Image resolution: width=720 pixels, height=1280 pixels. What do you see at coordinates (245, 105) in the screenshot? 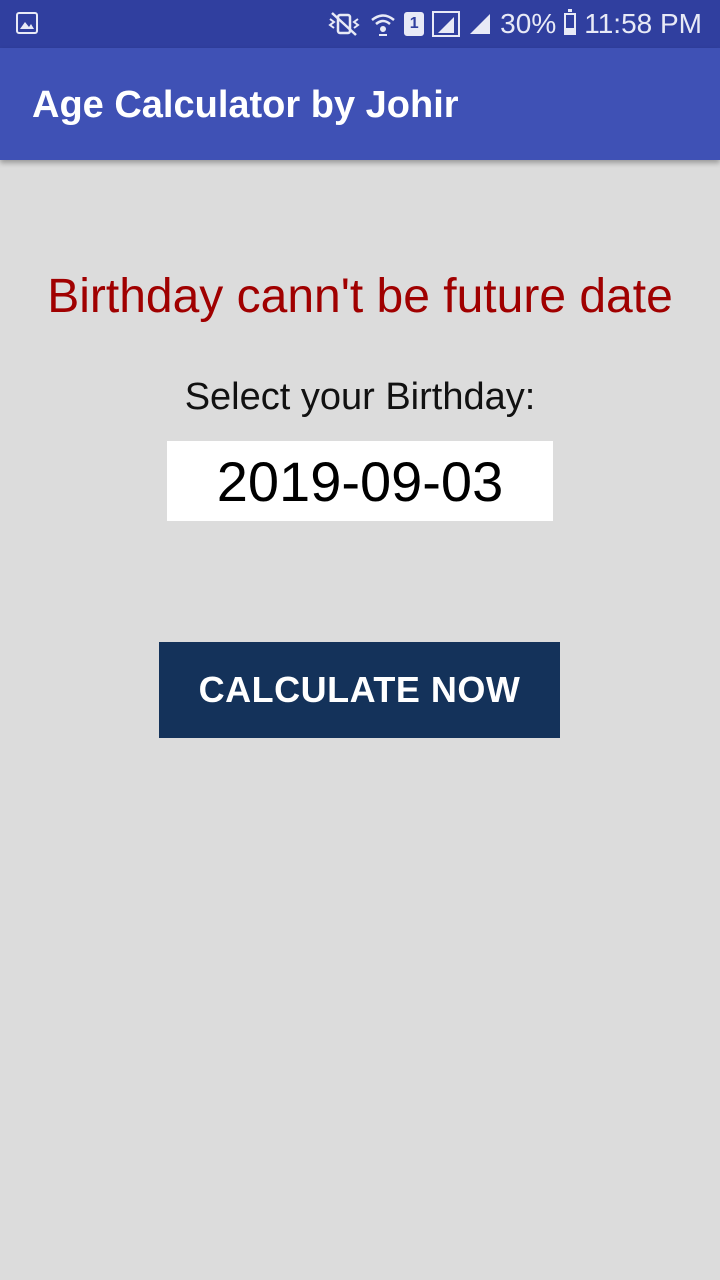
I see `app-title: Age Calculator by Johir` at bounding box center [245, 105].